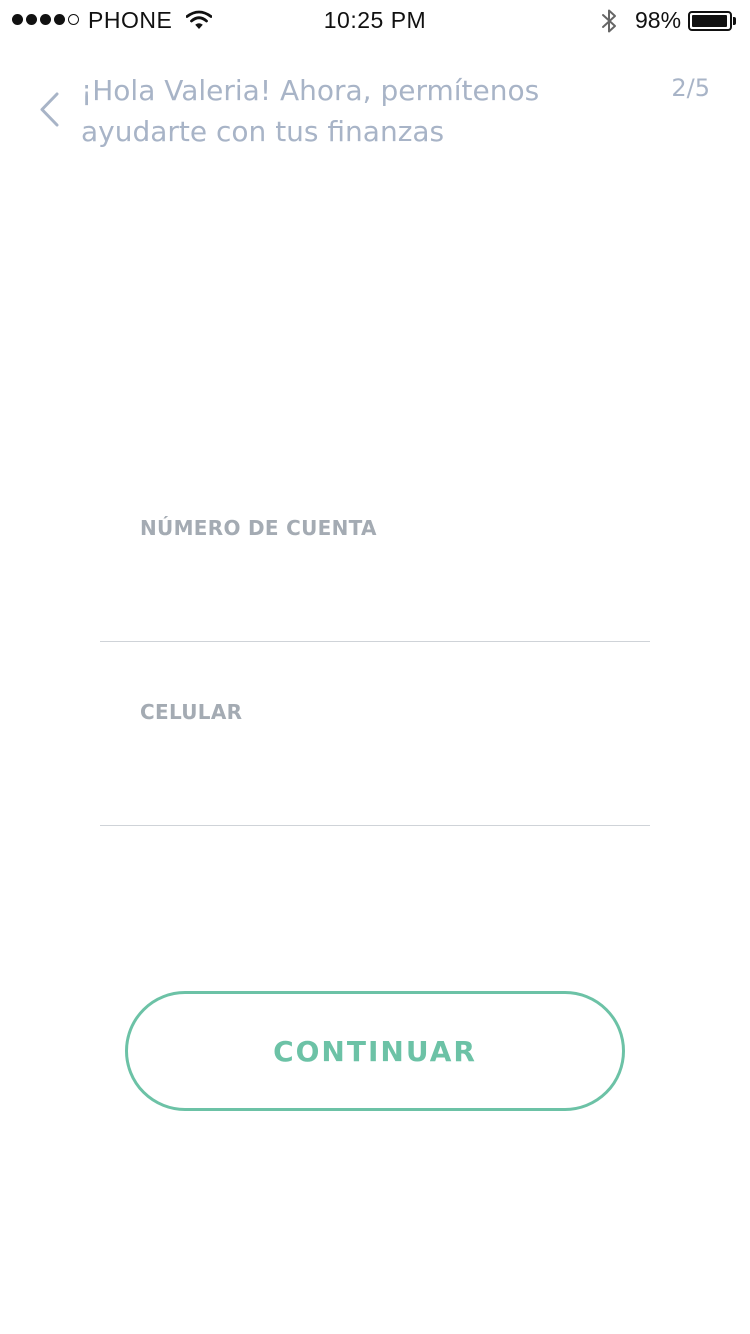 The width and height of the screenshot is (750, 1334). What do you see at coordinates (258, 528) in the screenshot?
I see `account-number-label: NÚMERO DE CUENTA` at bounding box center [258, 528].